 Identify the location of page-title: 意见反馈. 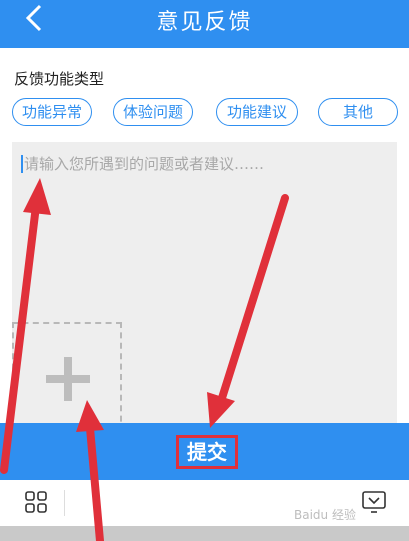
(204, 22).